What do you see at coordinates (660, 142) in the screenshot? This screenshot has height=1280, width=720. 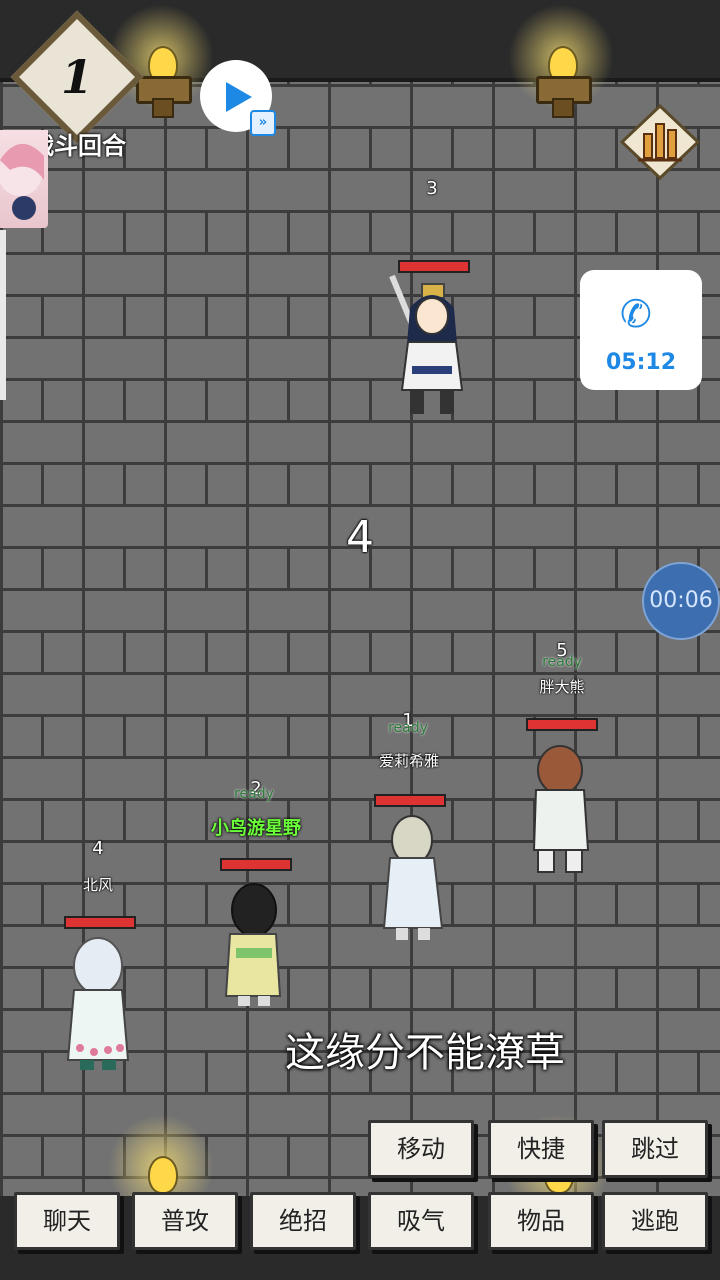 I see `bar-chart-icon` at bounding box center [660, 142].